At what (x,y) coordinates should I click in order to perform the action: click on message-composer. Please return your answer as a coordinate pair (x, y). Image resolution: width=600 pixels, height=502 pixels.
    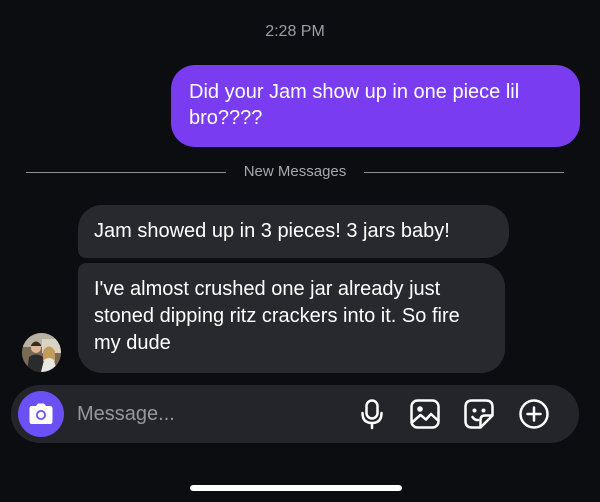
    Looking at the image, I should click on (295, 414).